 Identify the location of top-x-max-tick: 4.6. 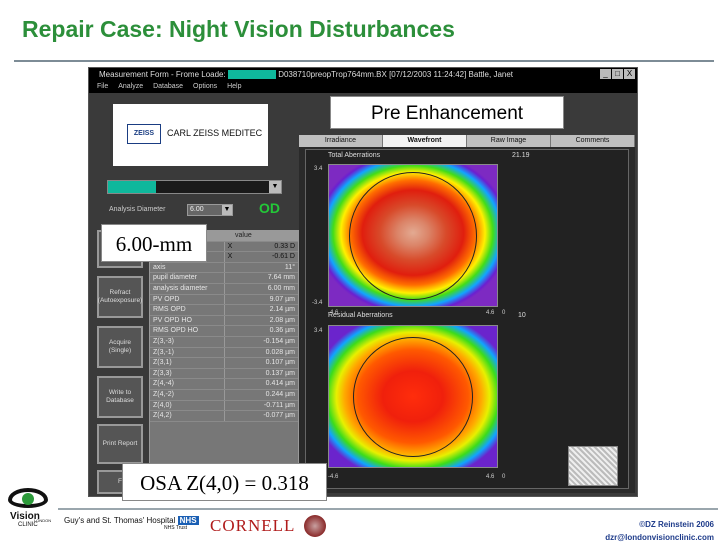
(490, 313).